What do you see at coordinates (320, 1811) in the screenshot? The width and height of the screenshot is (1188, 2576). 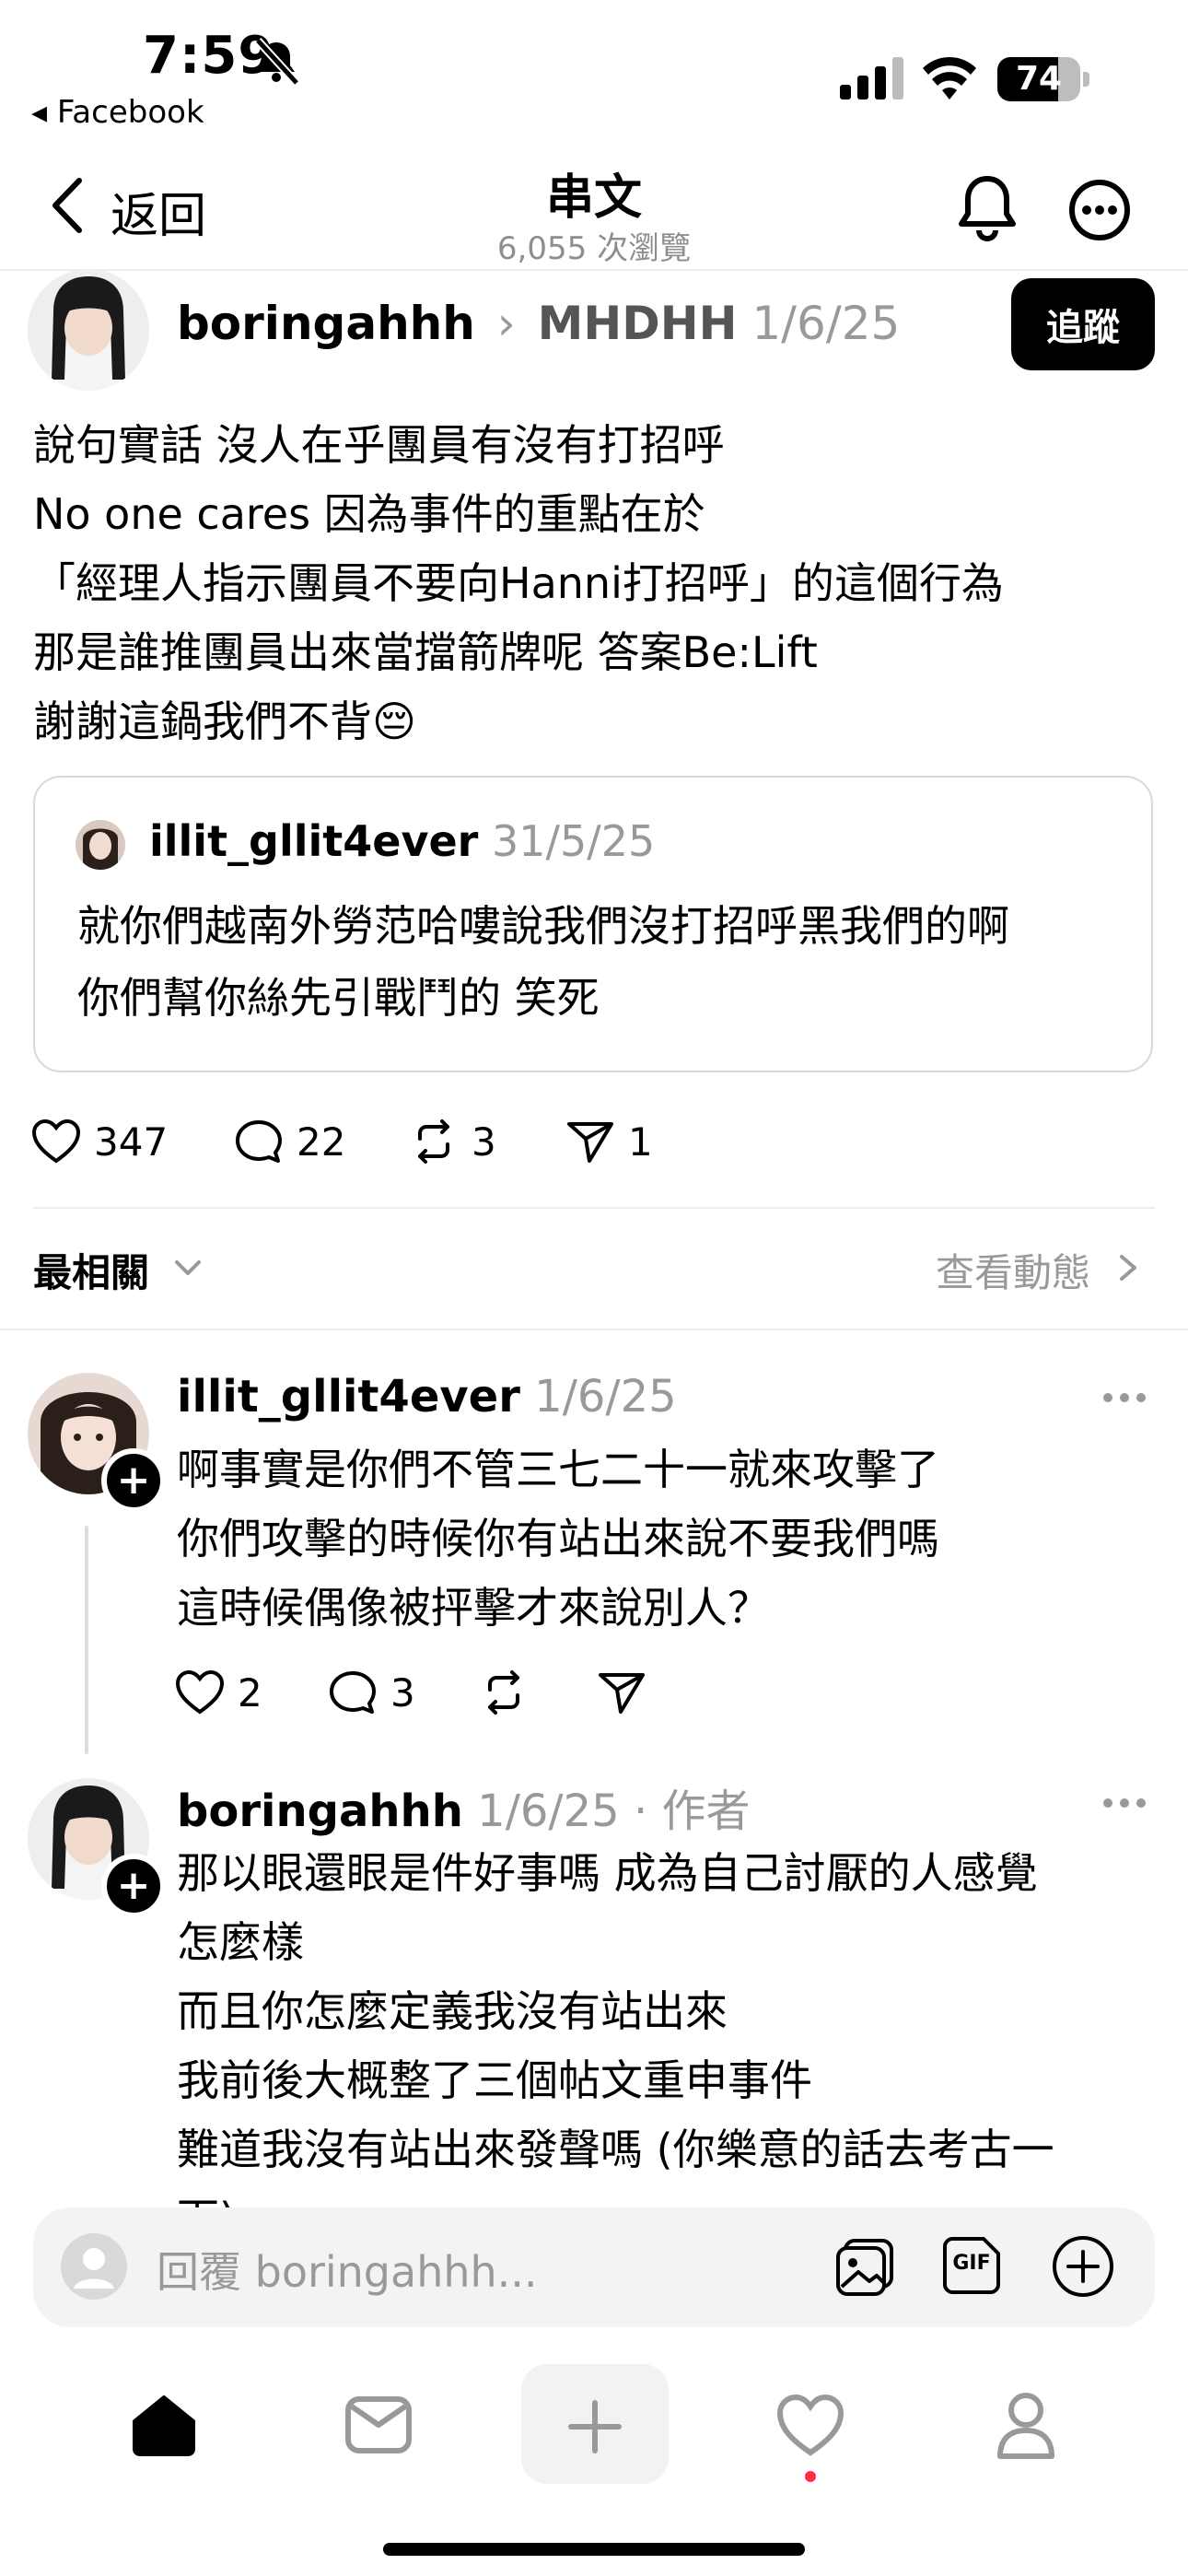 I see `reply-username: boringahhh` at bounding box center [320, 1811].